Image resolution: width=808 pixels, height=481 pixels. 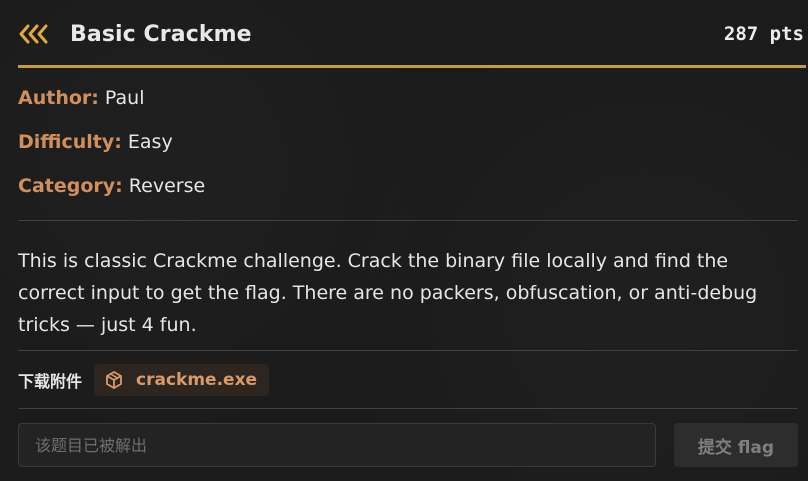 What do you see at coordinates (197, 380) in the screenshot?
I see `attachment-file-name: crackme.exe` at bounding box center [197, 380].